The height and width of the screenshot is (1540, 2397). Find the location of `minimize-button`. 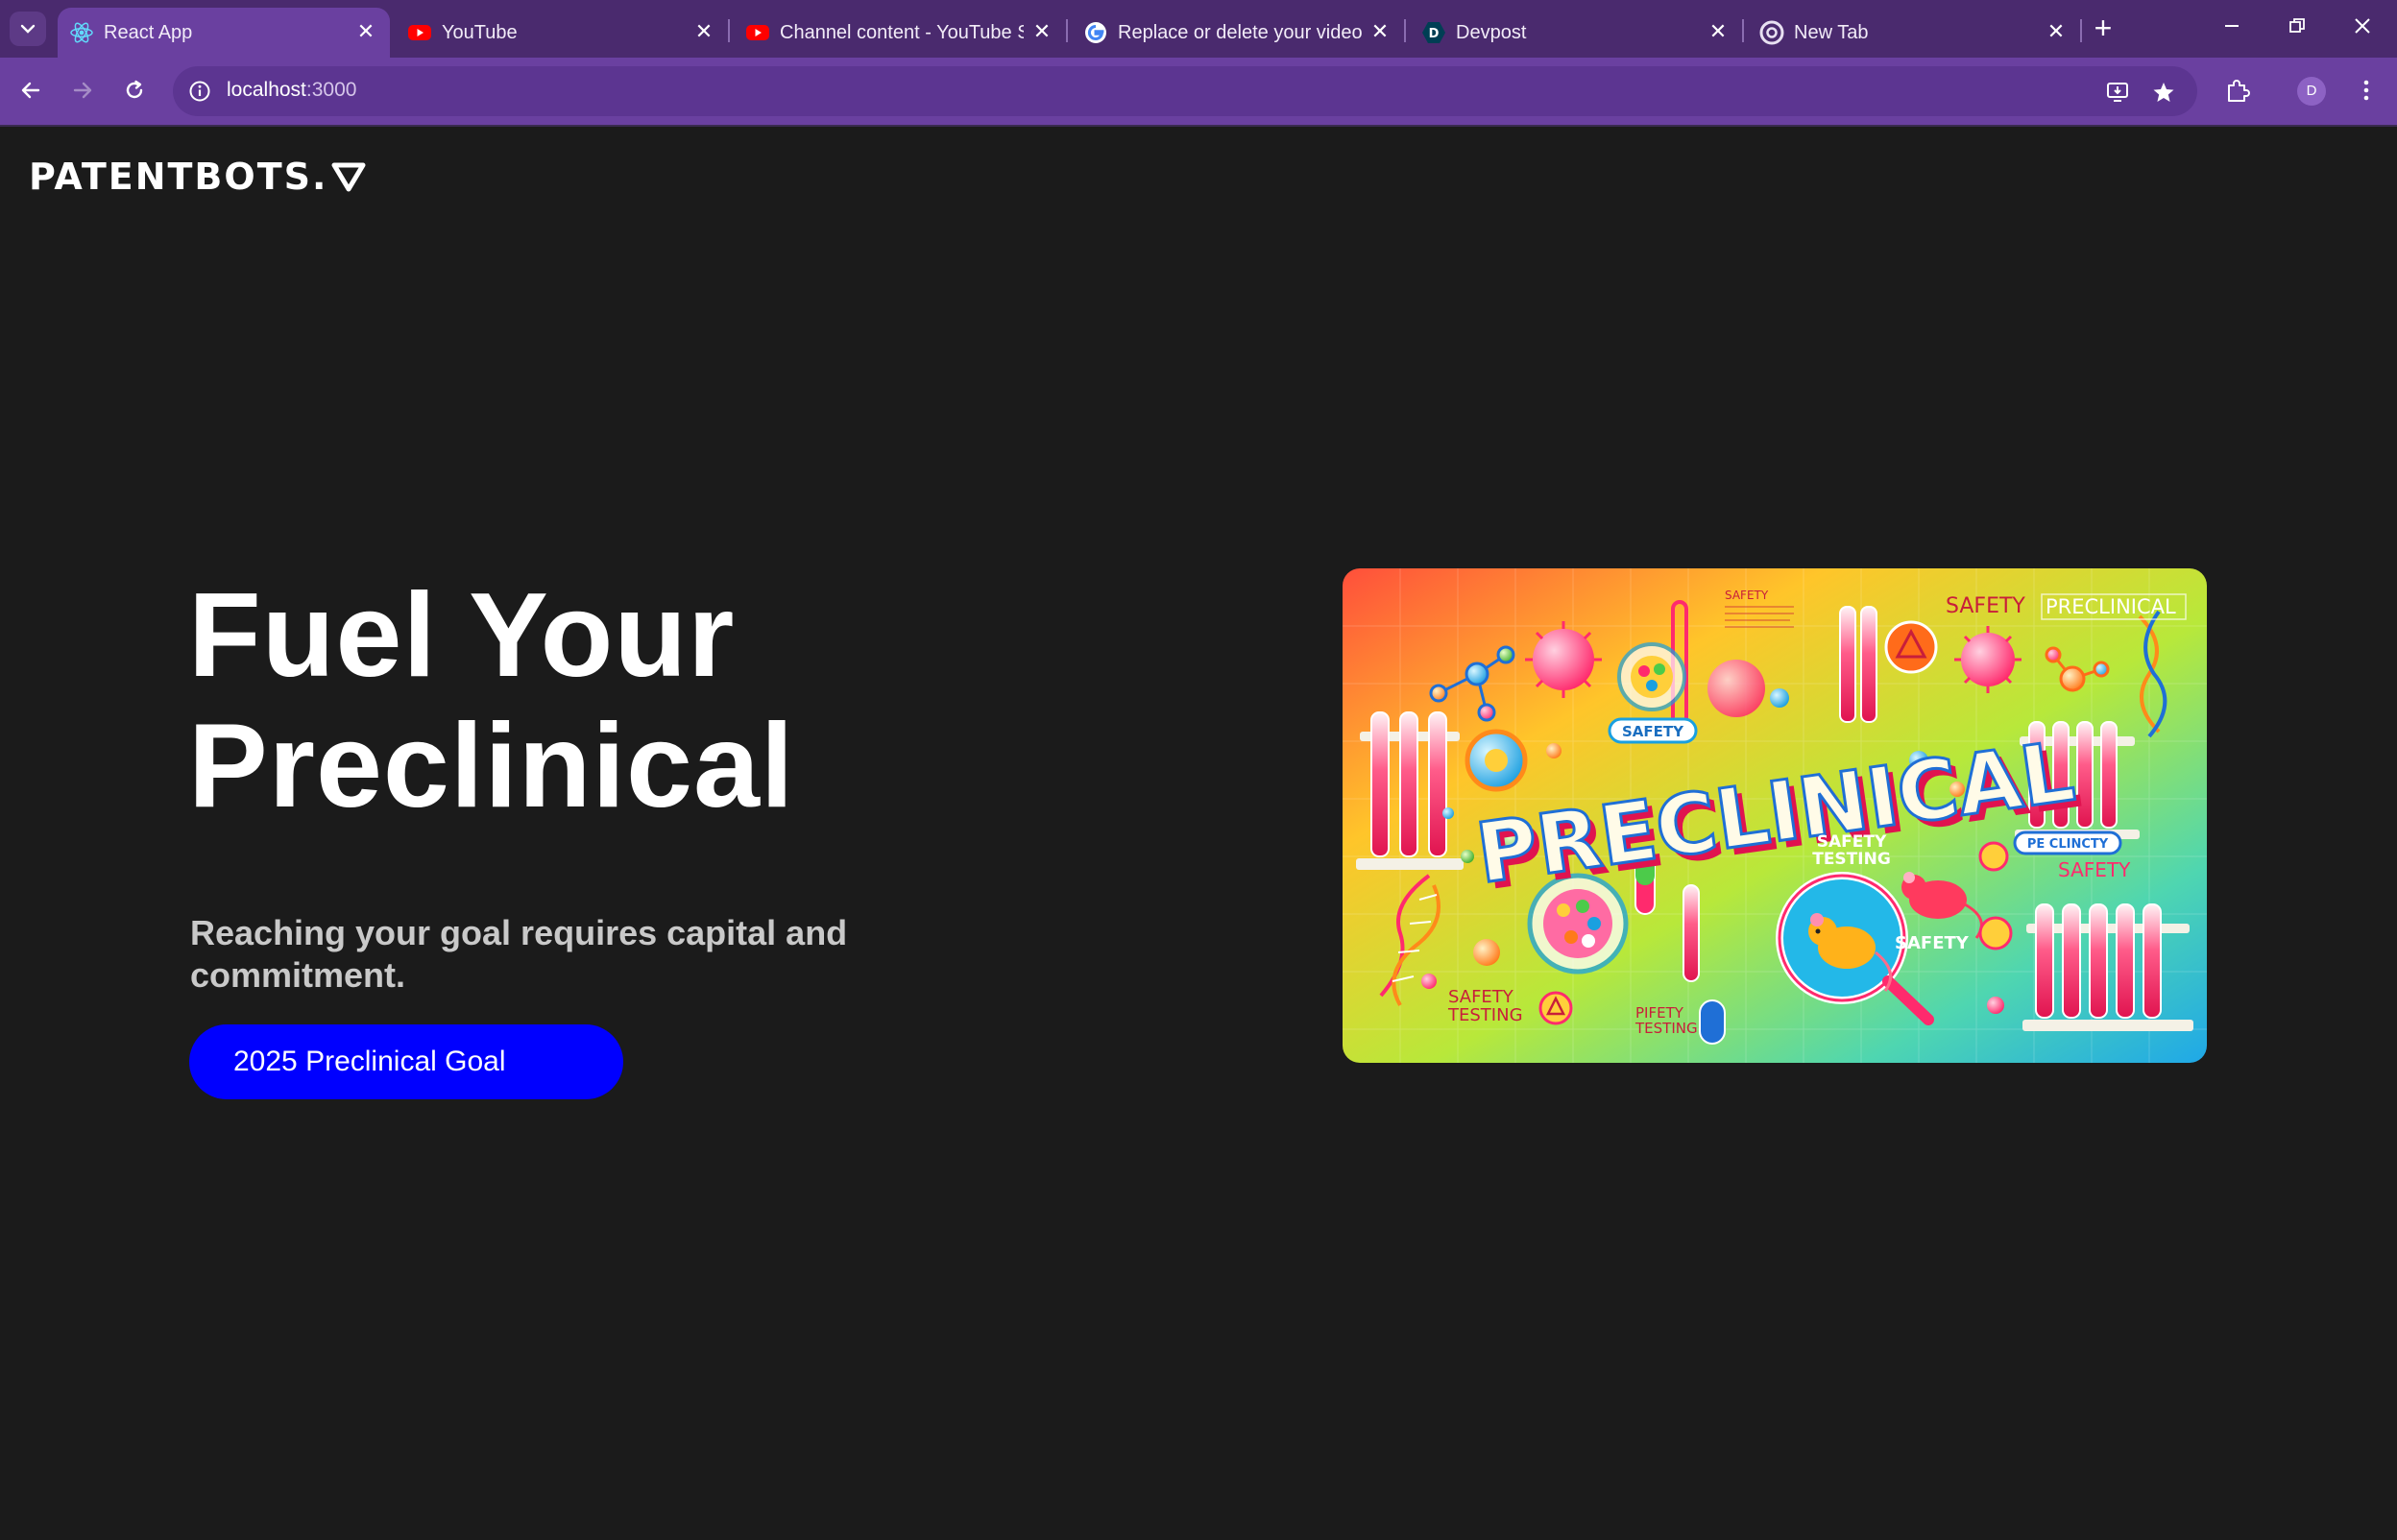

minimize-button is located at coordinates (2232, 29).